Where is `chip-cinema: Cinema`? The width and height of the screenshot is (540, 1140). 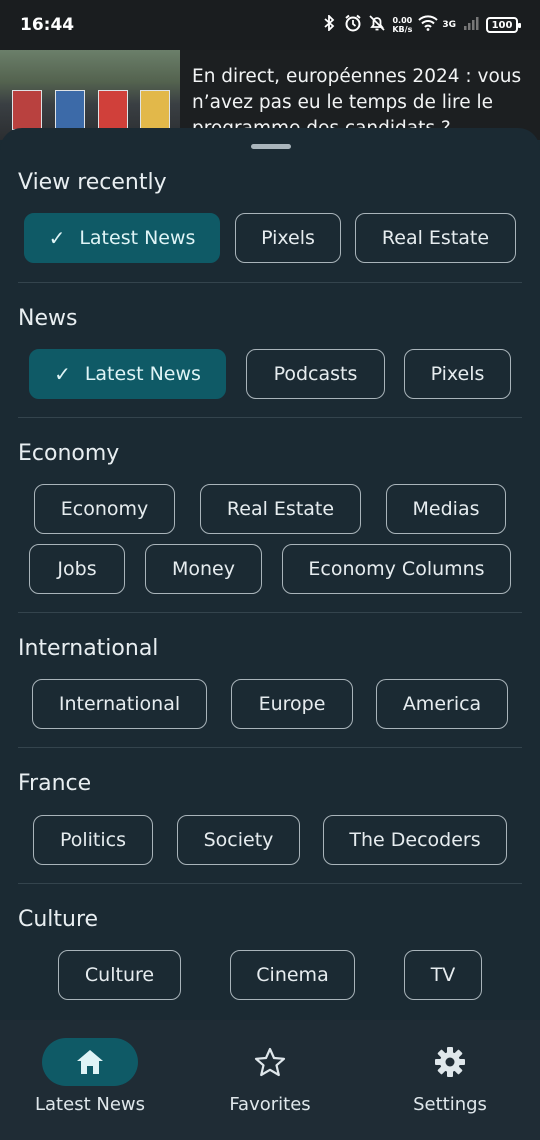
chip-cinema: Cinema is located at coordinates (292, 975).